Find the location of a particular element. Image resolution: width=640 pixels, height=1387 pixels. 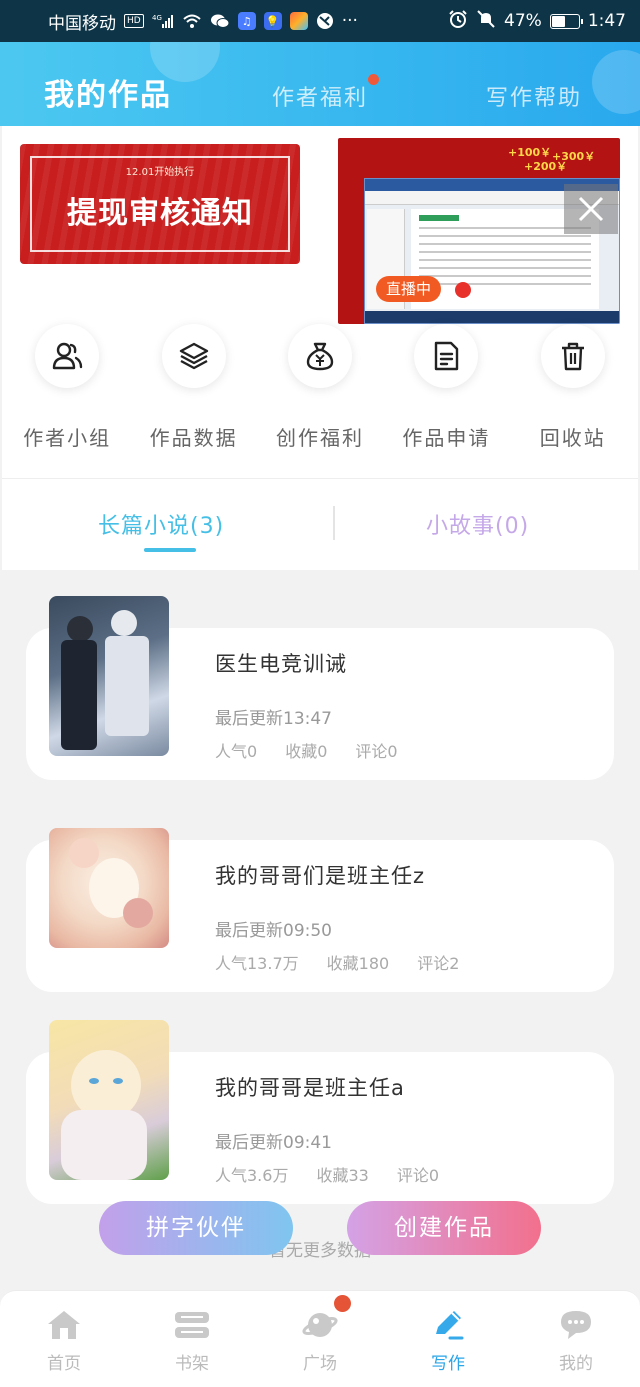

tab-novels: 长篇小说(3) is located at coordinates (161, 524).